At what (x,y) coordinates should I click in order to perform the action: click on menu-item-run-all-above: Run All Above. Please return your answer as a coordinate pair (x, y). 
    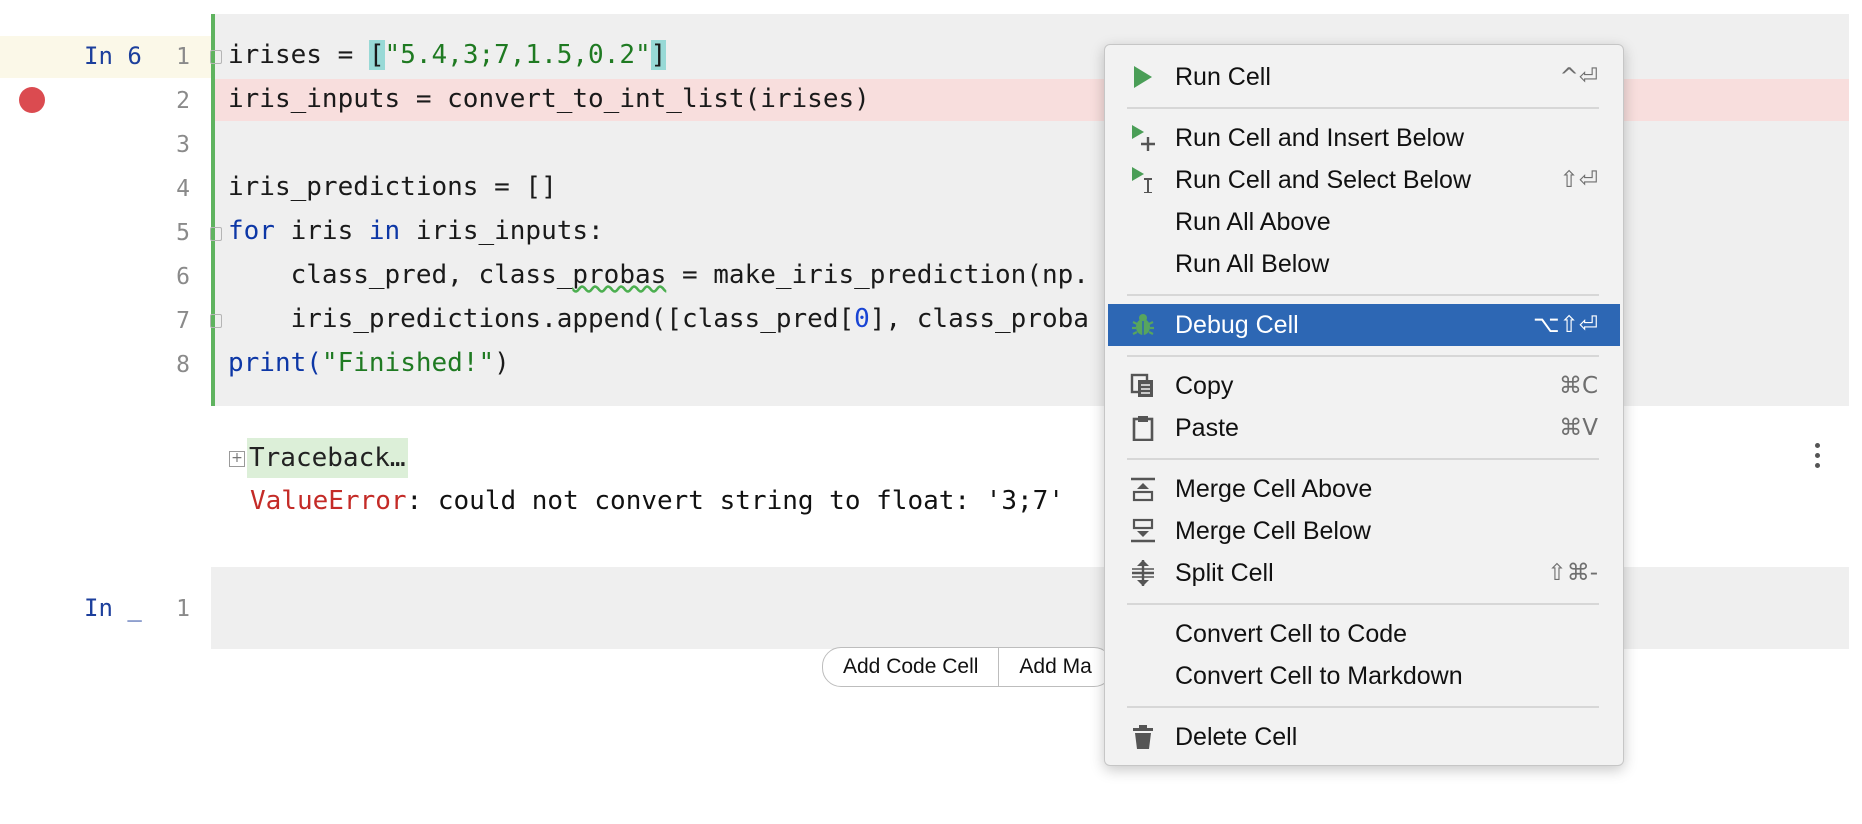
    Looking at the image, I should click on (1364, 222).